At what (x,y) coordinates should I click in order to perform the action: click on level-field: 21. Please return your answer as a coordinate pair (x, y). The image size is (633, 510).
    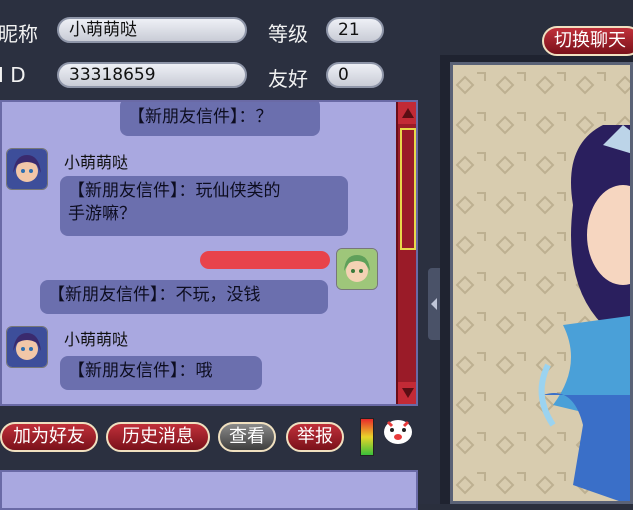
    Looking at the image, I should click on (355, 30).